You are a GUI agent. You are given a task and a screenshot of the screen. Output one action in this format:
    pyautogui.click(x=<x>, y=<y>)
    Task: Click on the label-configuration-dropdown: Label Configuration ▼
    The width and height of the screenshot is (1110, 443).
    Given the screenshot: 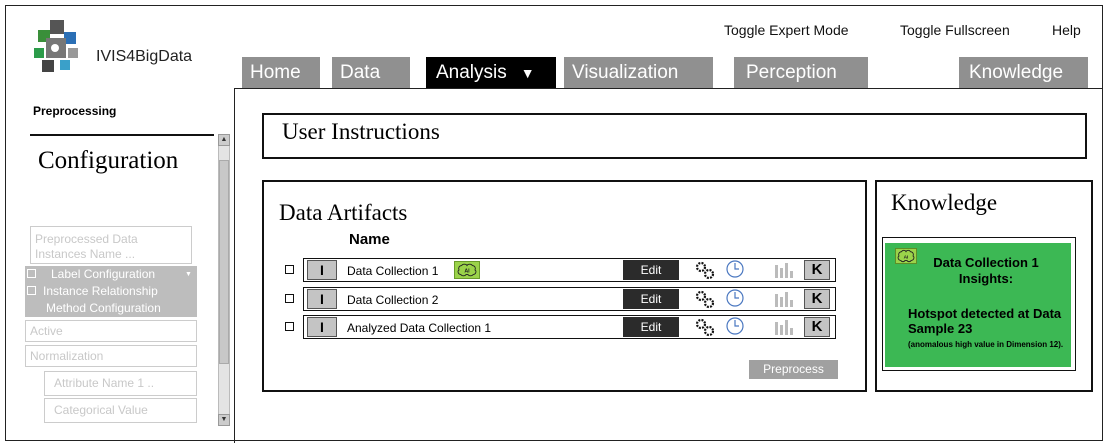 What is the action you would take?
    pyautogui.click(x=111, y=274)
    